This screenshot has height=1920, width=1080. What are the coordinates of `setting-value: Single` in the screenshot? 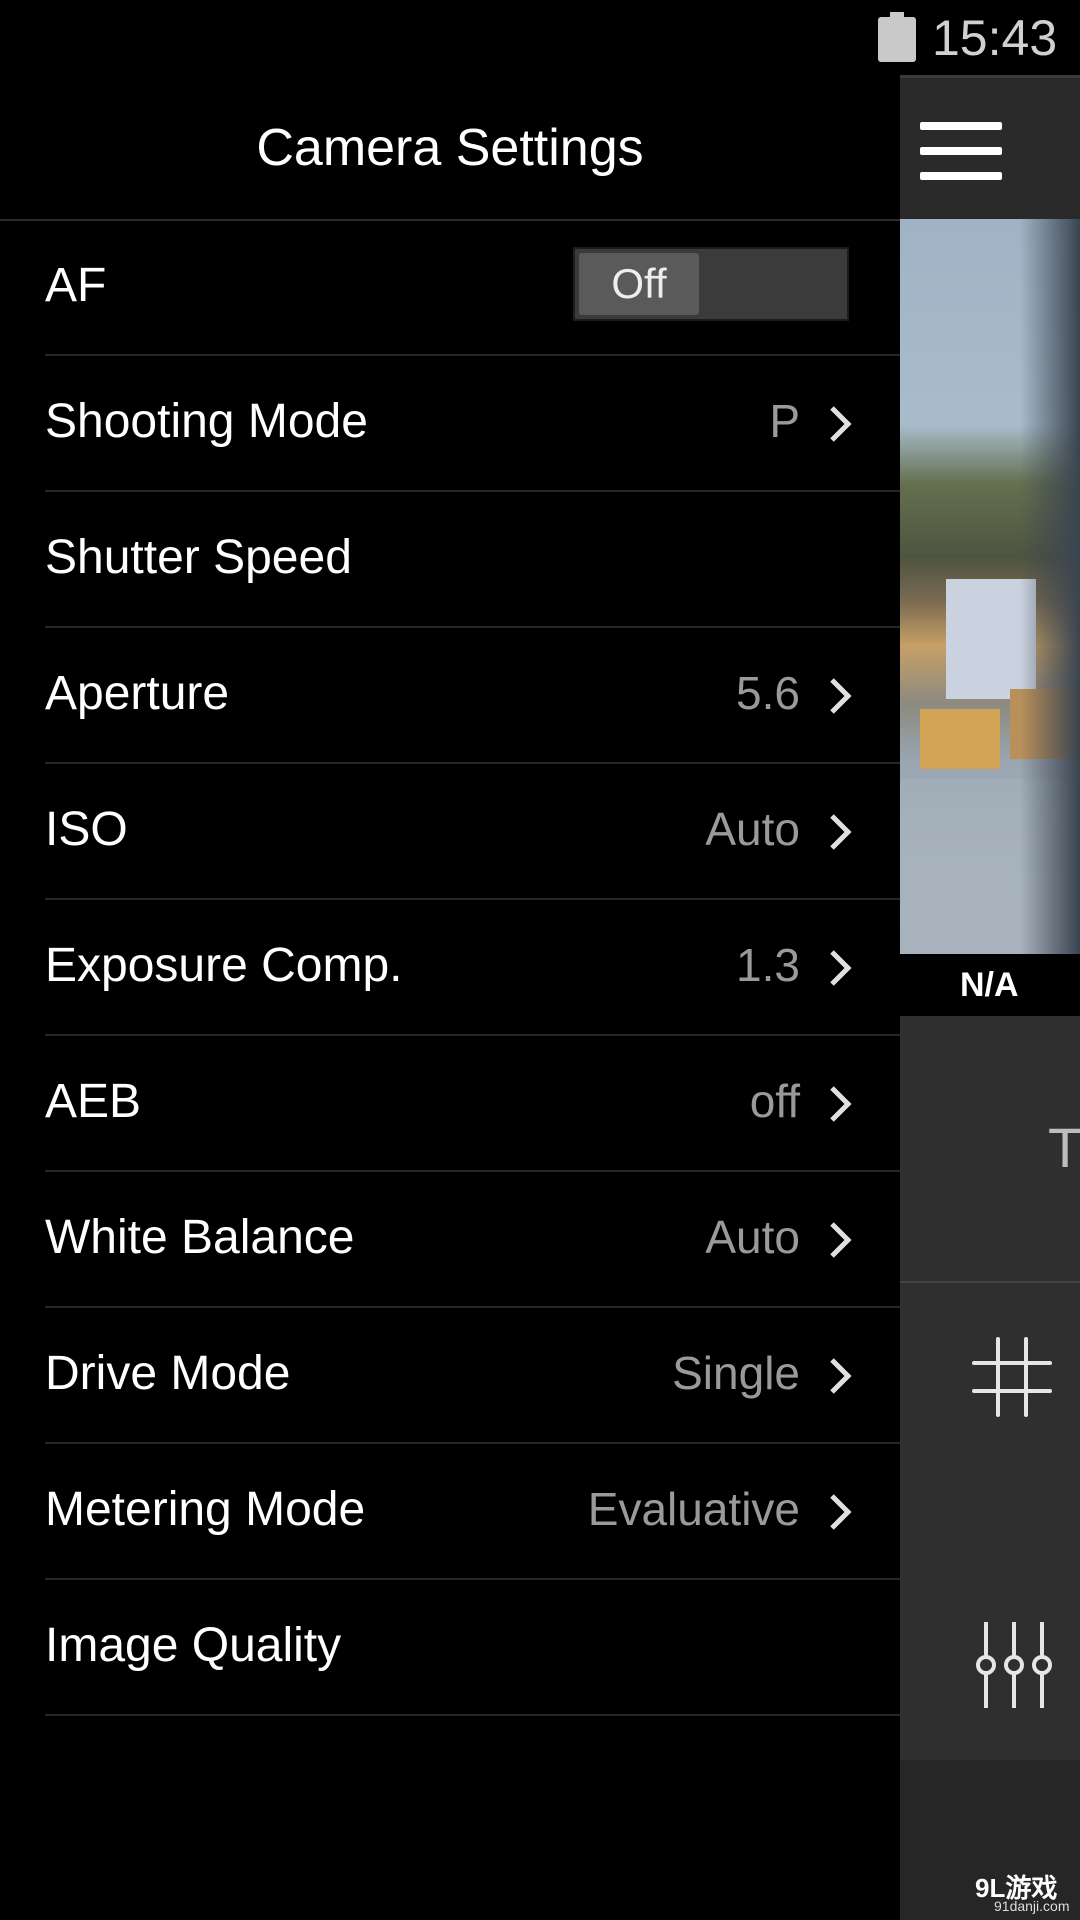 It's located at (736, 1373).